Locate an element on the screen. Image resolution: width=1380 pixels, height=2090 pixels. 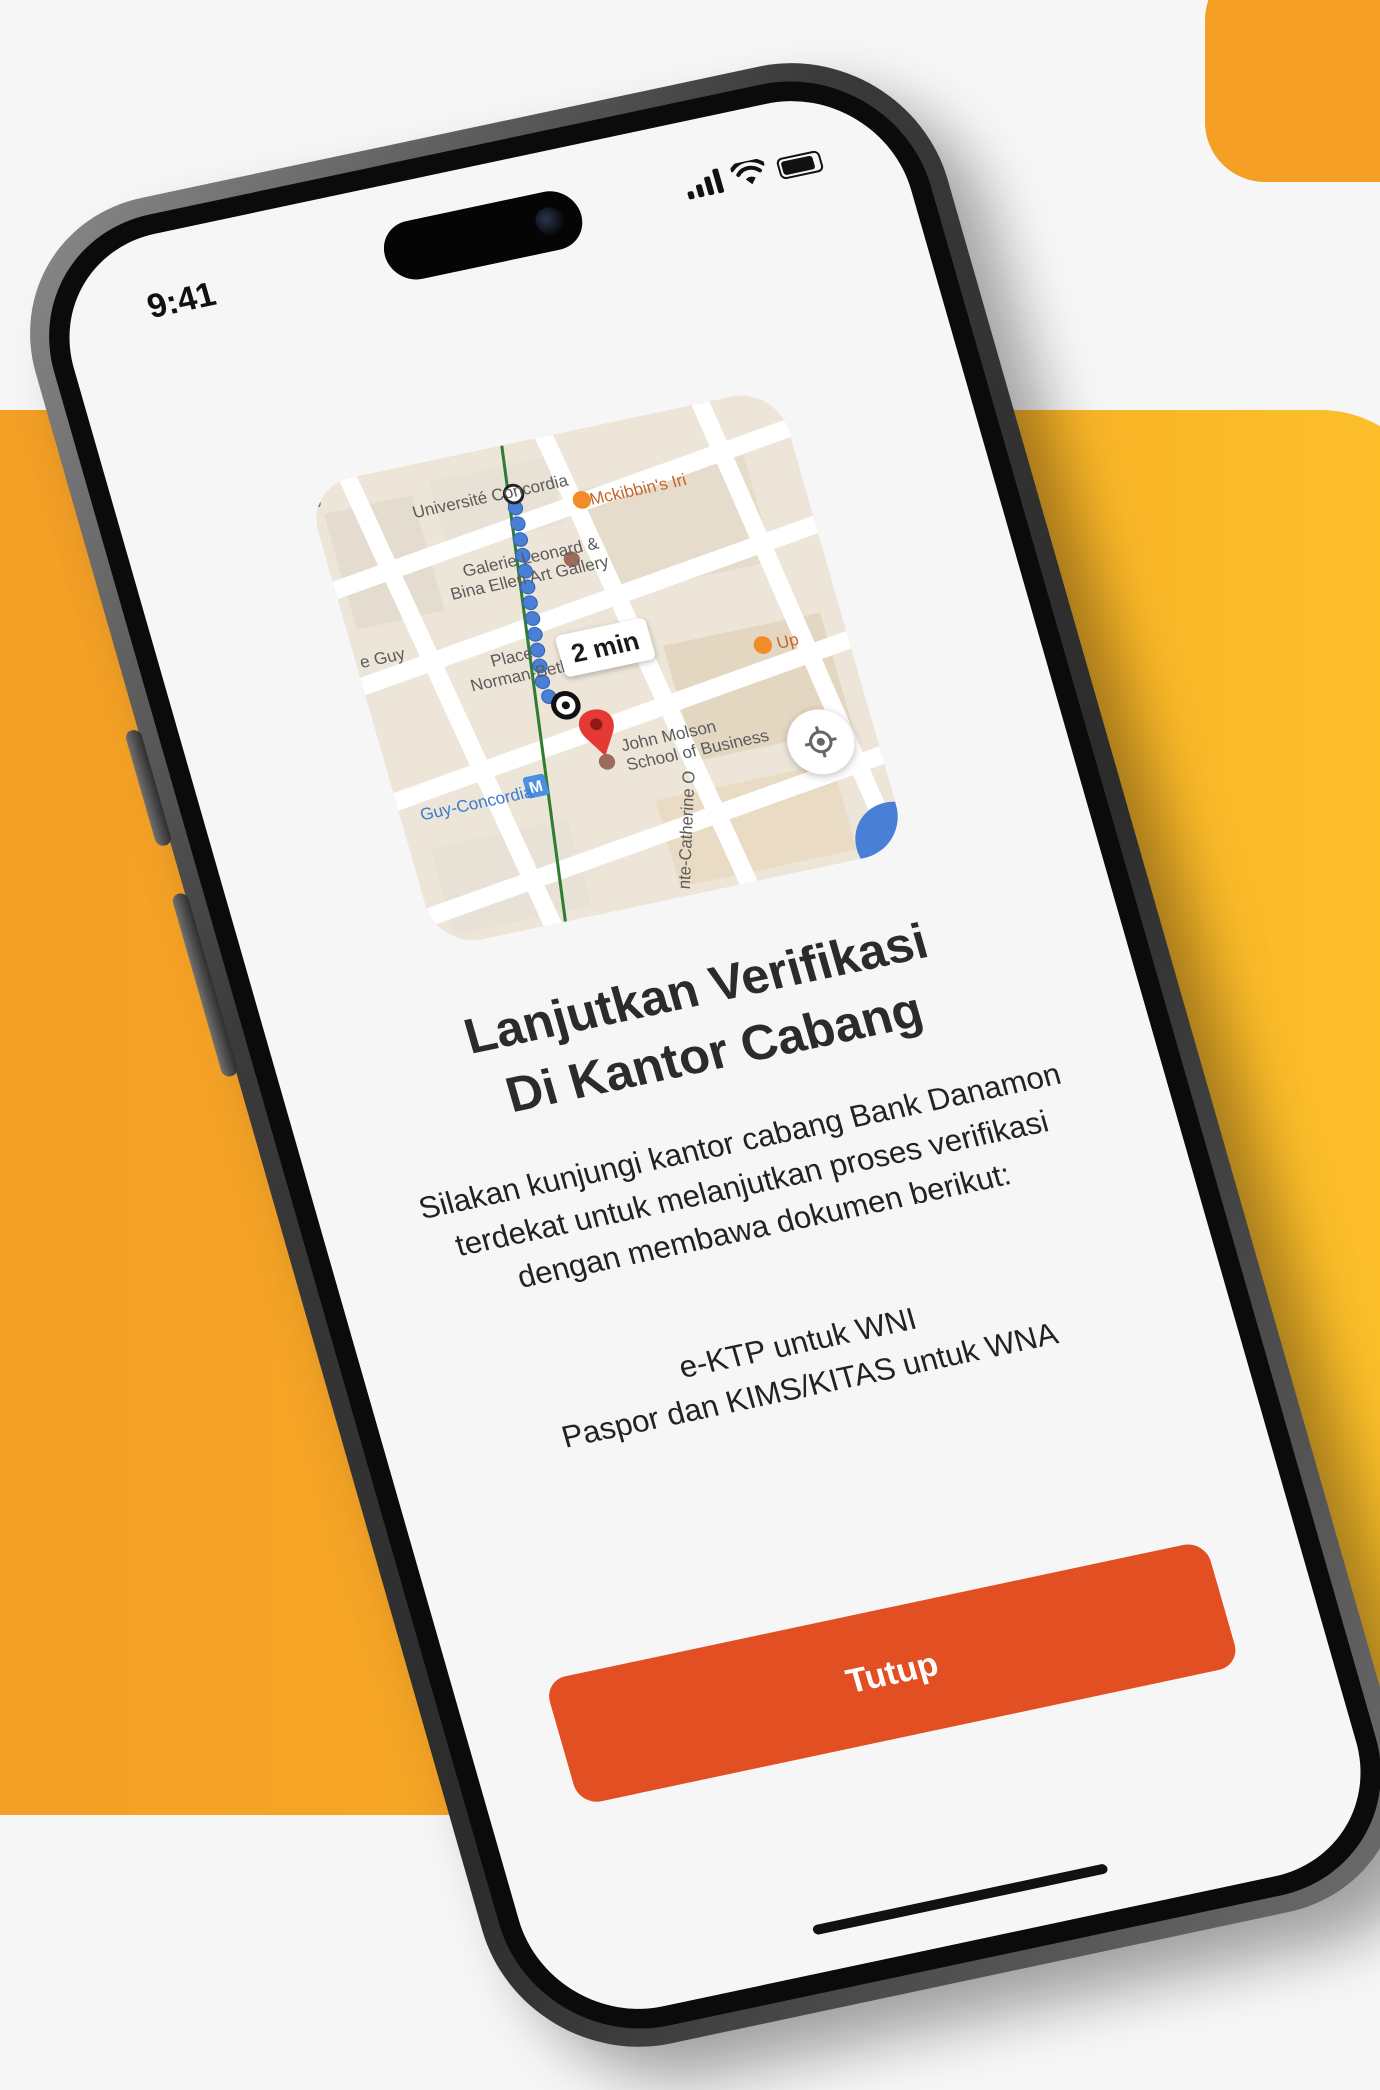
cellular-signal-icon is located at coordinates (703, 183).